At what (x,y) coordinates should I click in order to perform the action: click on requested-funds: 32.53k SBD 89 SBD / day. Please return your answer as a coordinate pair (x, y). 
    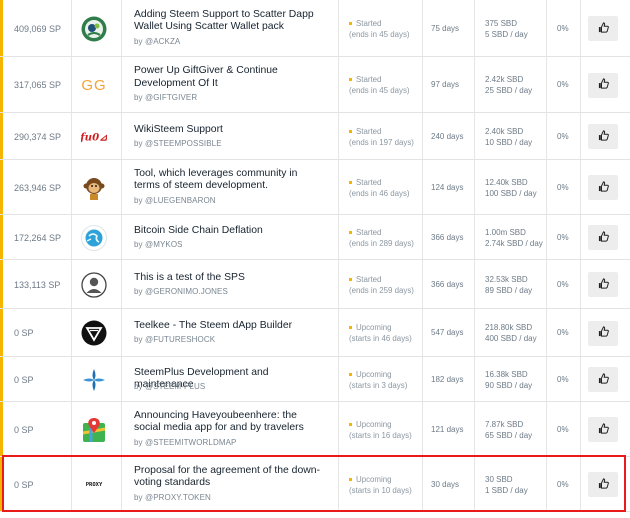
    Looking at the image, I should click on (508, 285).